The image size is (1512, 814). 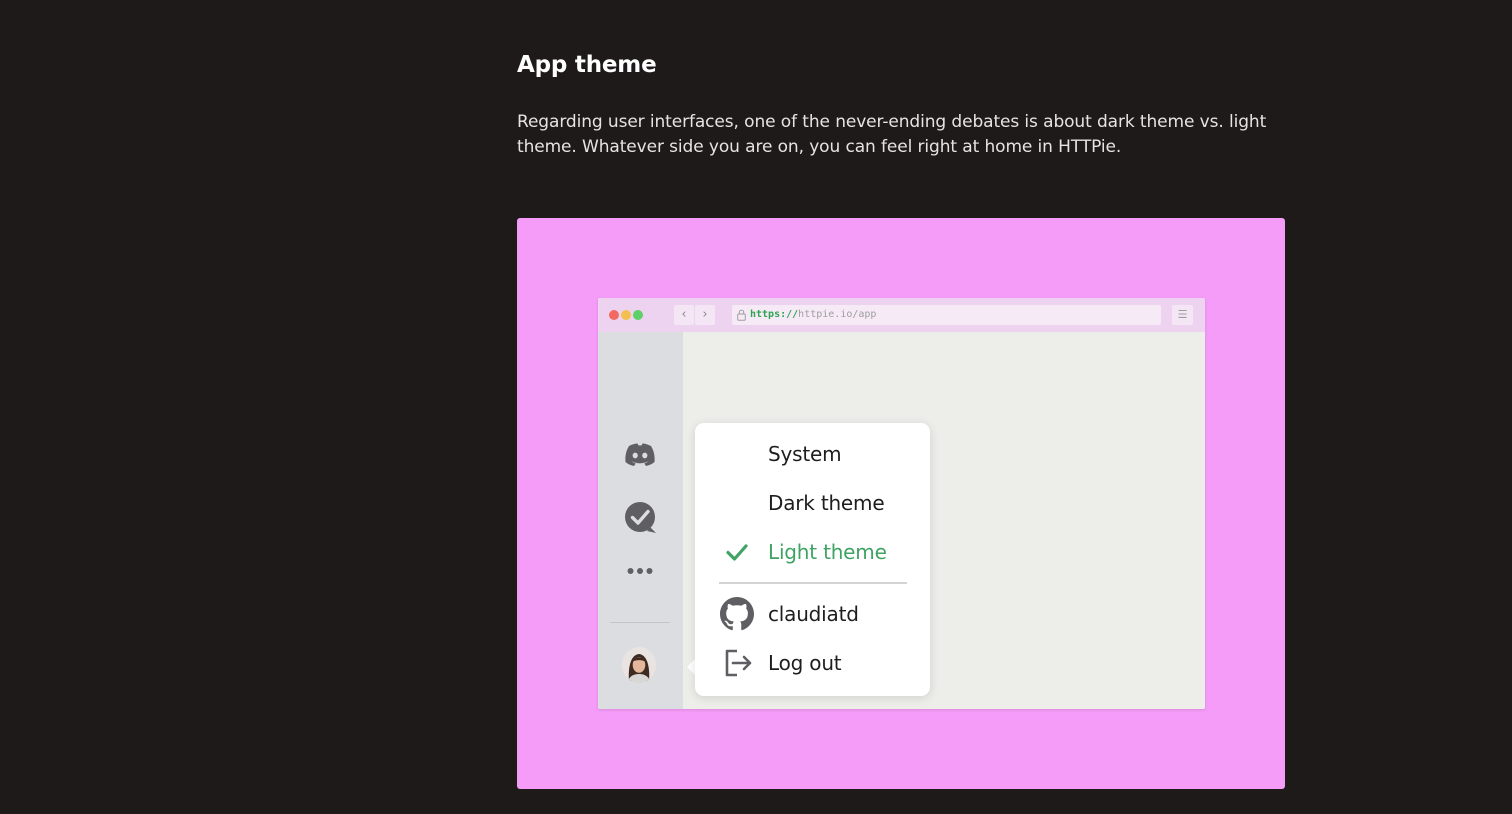 I want to click on discord-icon, so click(x=640, y=455).